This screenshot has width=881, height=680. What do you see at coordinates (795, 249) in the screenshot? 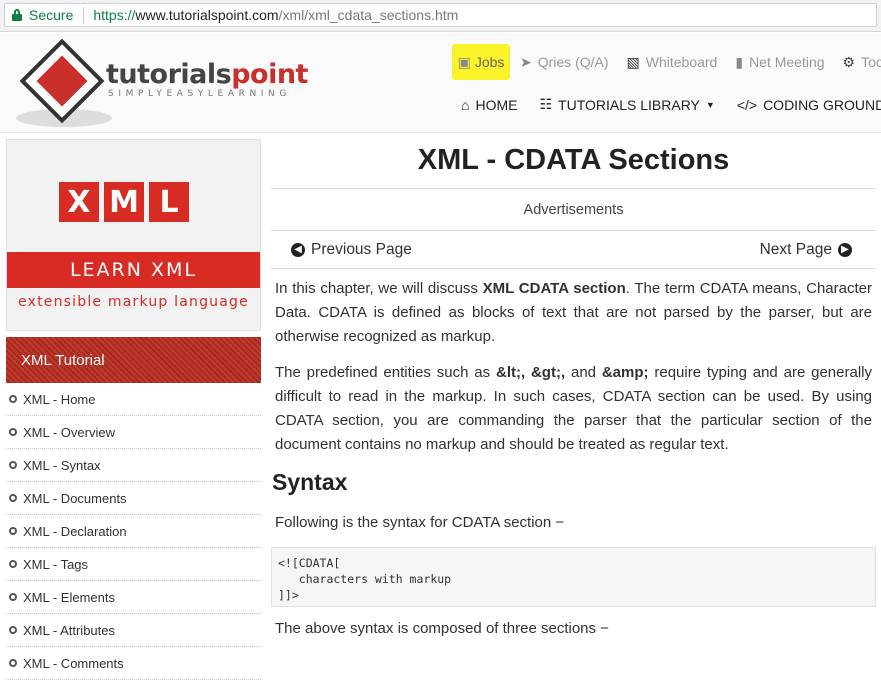
I see `next-page-label: Next Page` at bounding box center [795, 249].